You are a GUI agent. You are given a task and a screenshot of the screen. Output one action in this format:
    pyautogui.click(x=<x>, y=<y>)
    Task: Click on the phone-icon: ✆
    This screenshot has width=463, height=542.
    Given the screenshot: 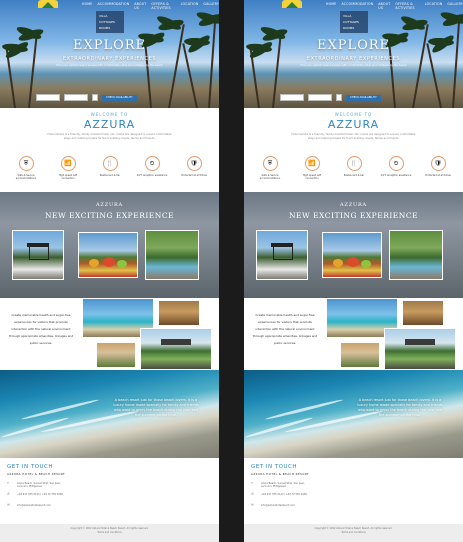 What is the action you would take?
    pyautogui.click(x=8, y=494)
    